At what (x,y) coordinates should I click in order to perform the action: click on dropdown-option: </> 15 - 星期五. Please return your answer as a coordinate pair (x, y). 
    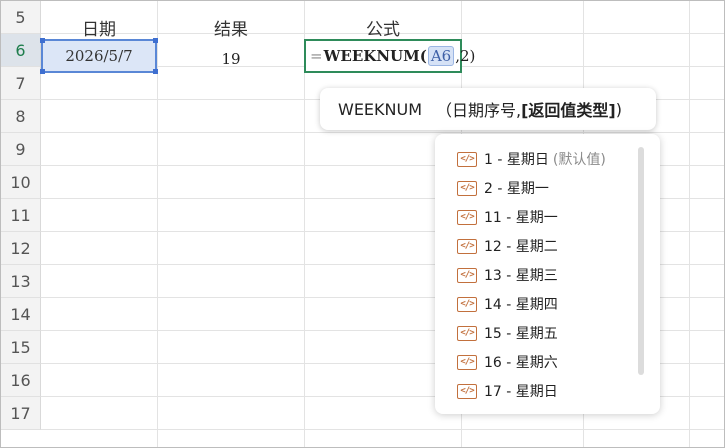
    Looking at the image, I should click on (507, 333).